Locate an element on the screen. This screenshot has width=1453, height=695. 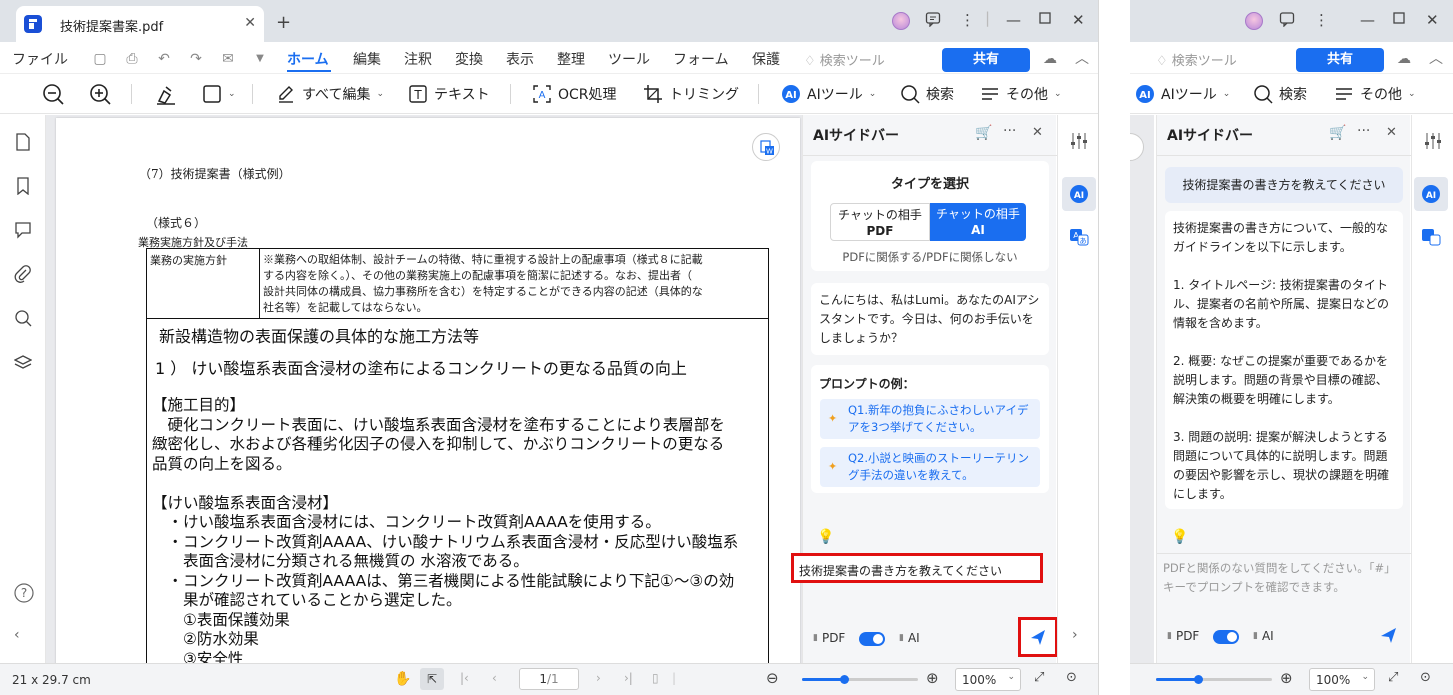
select-tool-icon: ⇱ is located at coordinates (432, 679).